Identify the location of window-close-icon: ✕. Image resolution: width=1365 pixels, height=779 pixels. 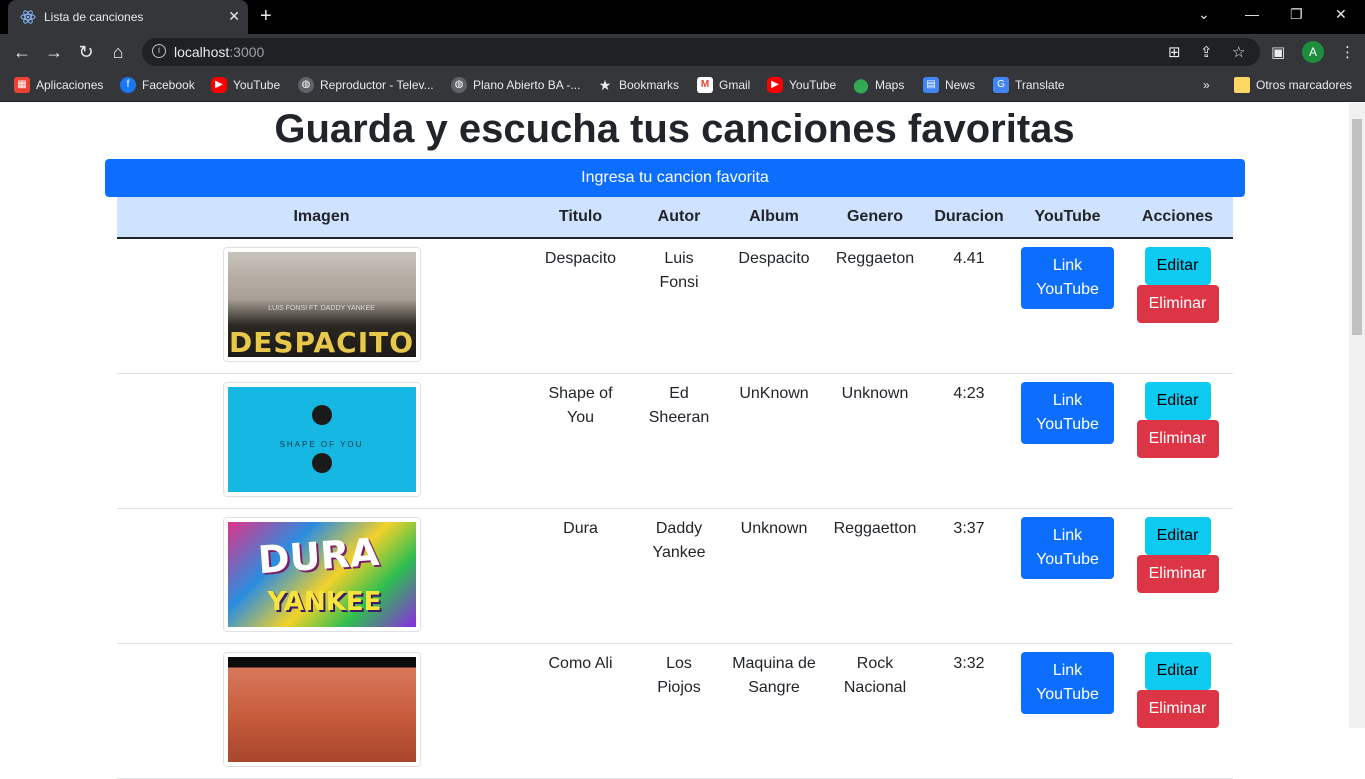
(1341, 14).